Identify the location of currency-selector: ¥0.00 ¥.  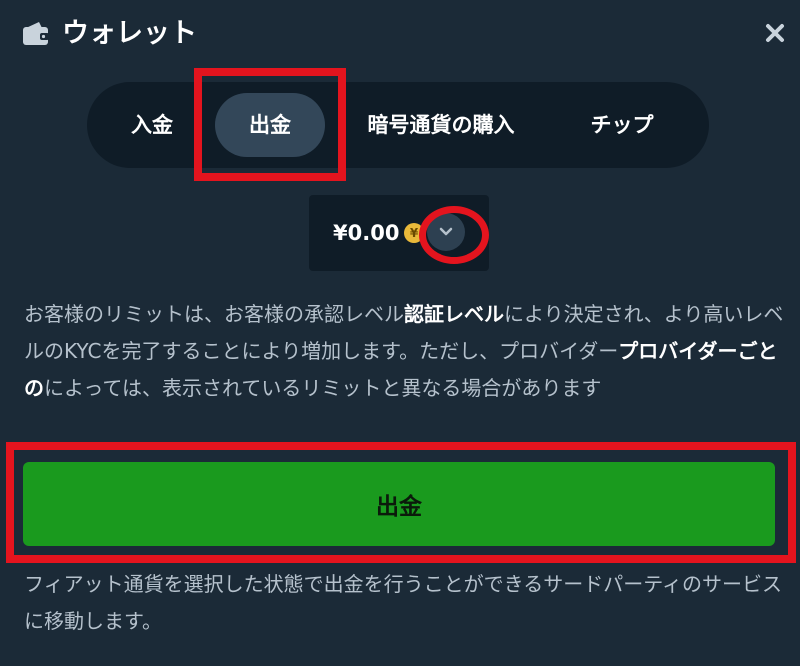
(399, 233).